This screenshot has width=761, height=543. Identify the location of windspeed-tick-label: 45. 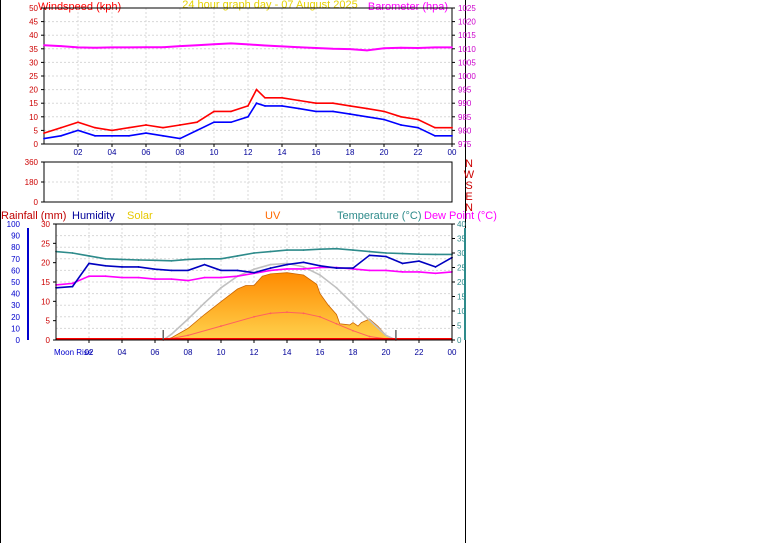
(33, 22).